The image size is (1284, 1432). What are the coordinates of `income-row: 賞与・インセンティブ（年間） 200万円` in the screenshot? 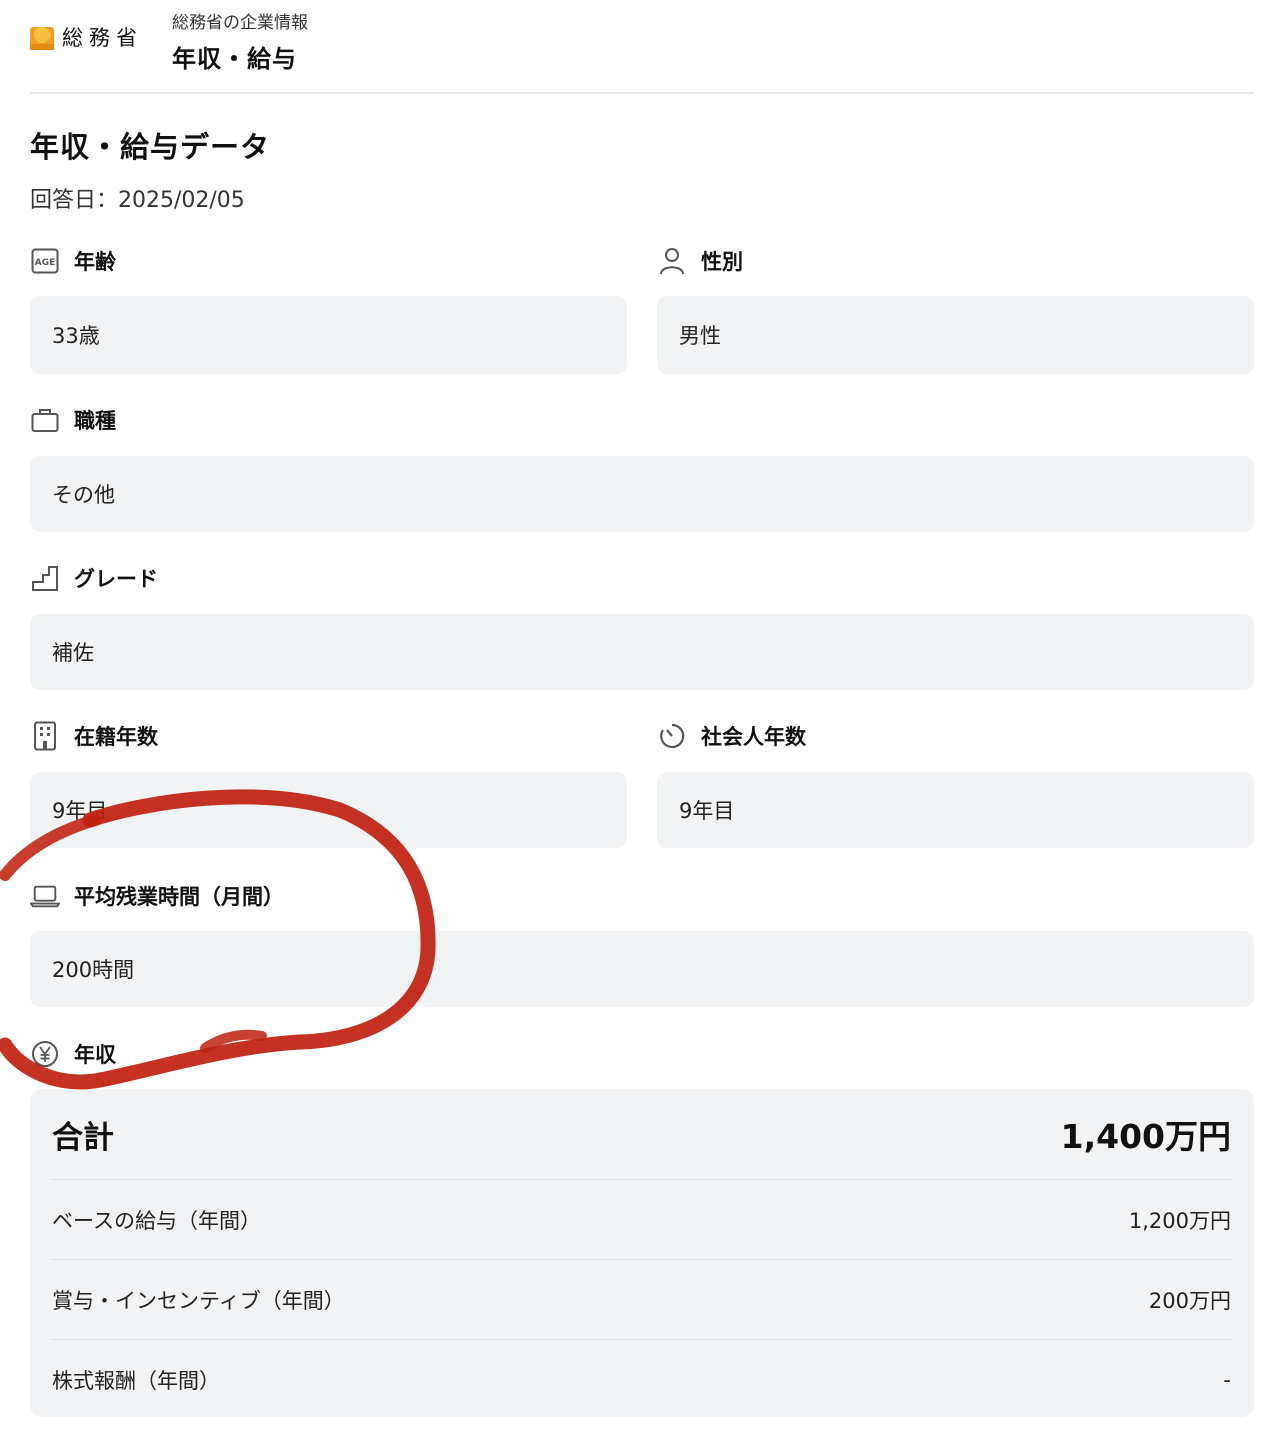 It's located at (641, 1300).